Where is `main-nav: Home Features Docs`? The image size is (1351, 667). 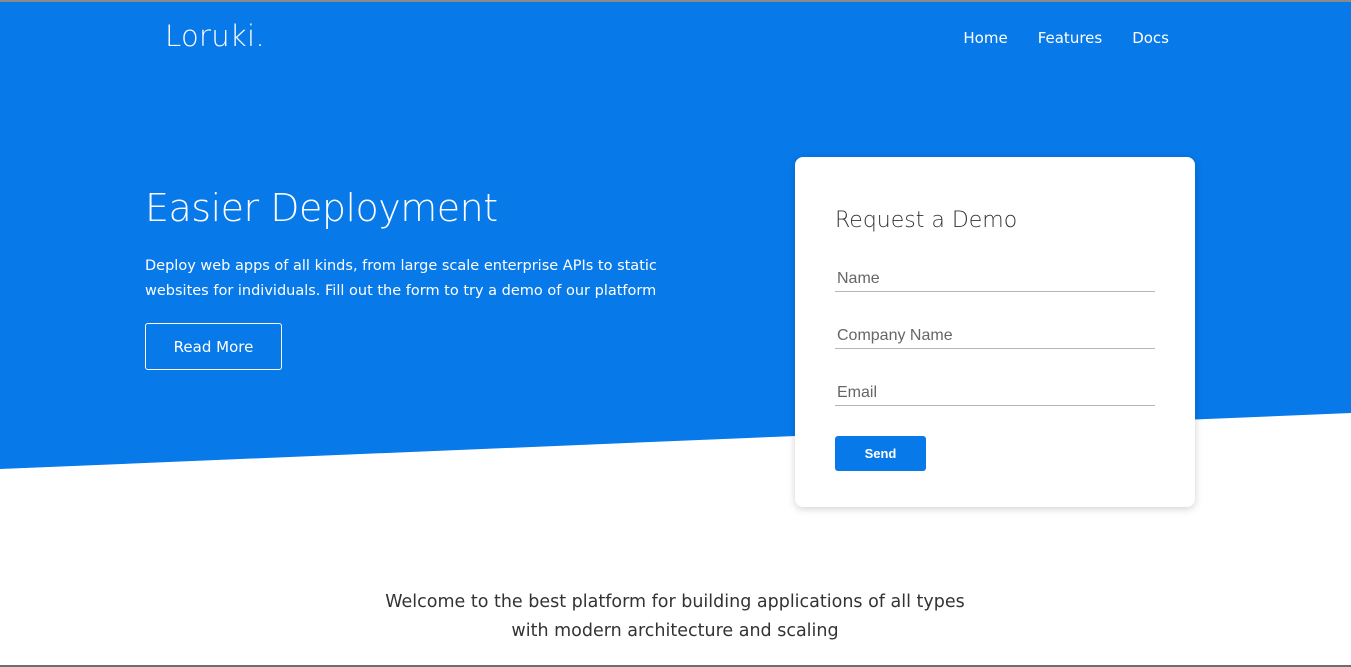 main-nav: Home Features Docs is located at coordinates (1066, 38).